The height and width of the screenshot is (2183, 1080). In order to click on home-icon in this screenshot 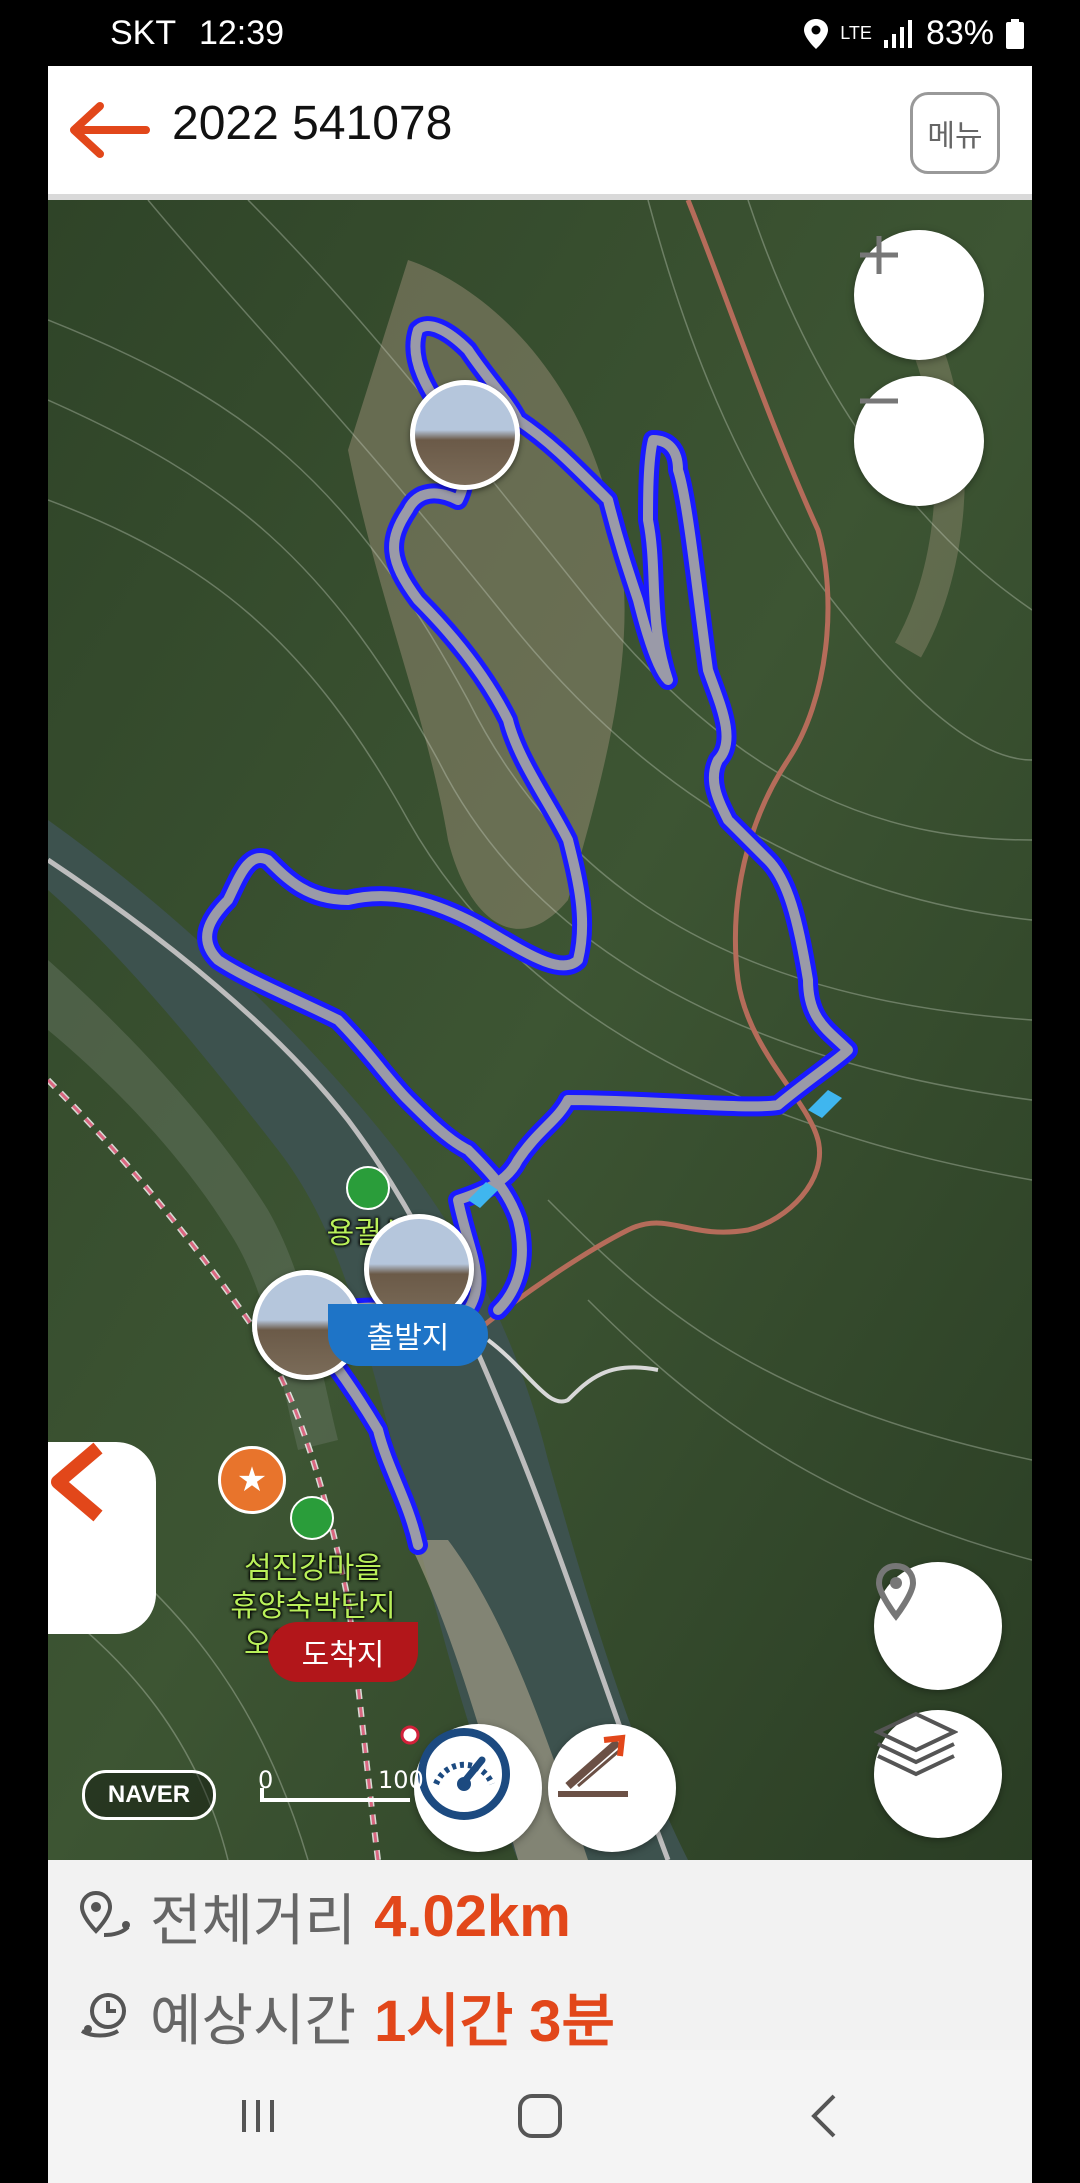, I will do `click(540, 2116)`.